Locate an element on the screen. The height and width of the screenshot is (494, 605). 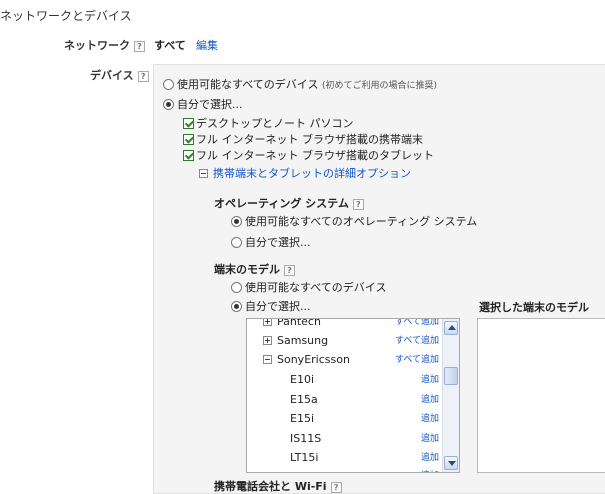
devices-label-text: デバイス is located at coordinates (112, 75).